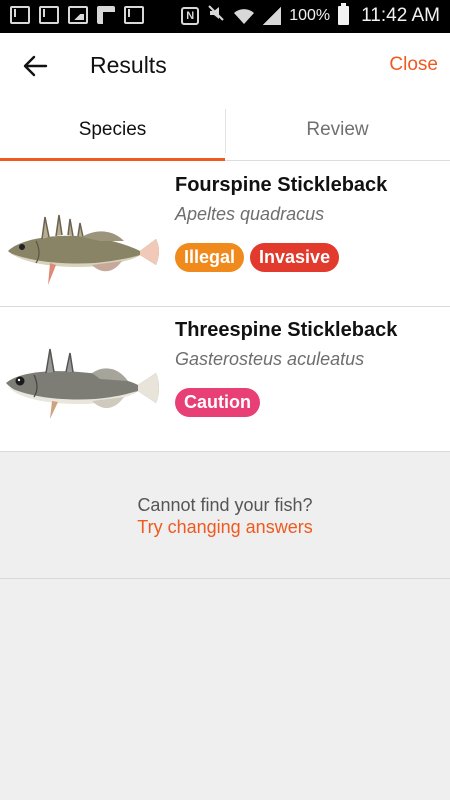 The width and height of the screenshot is (450, 800). I want to click on nfc-icon: N, so click(190, 15).